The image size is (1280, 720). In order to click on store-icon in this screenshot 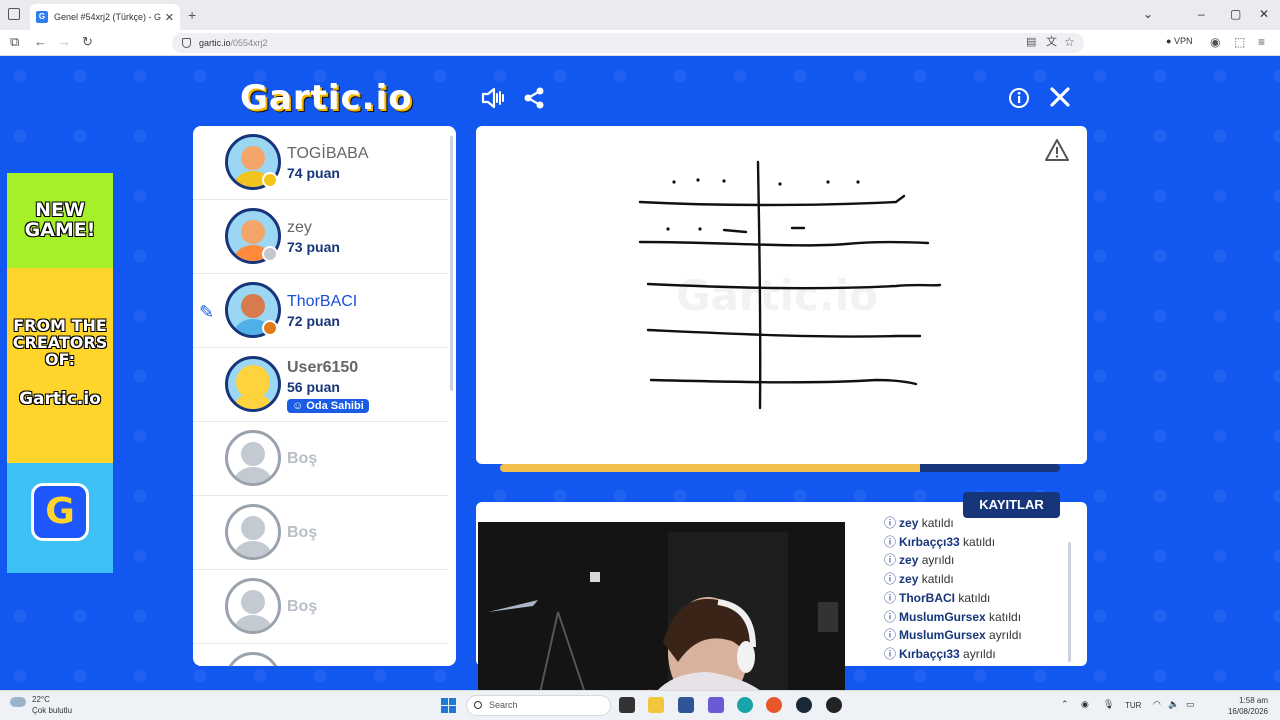, I will do `click(686, 705)`.